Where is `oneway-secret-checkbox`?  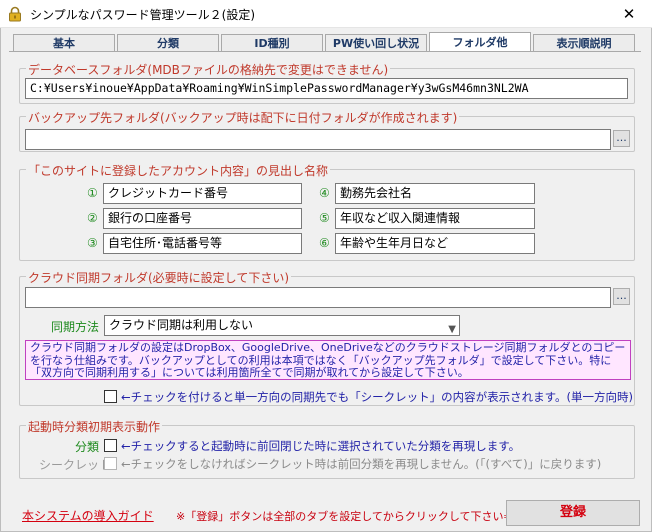 oneway-secret-checkbox is located at coordinates (110, 396).